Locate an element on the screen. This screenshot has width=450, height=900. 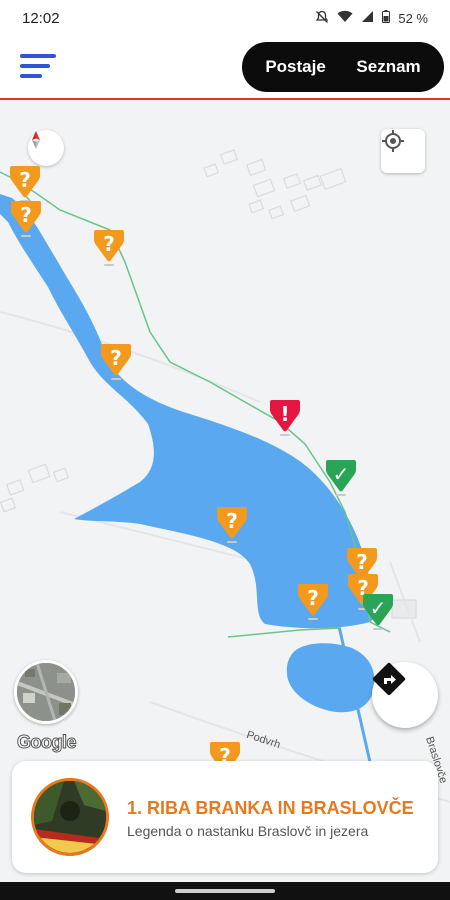
my-location-icon is located at coordinates (393, 141).